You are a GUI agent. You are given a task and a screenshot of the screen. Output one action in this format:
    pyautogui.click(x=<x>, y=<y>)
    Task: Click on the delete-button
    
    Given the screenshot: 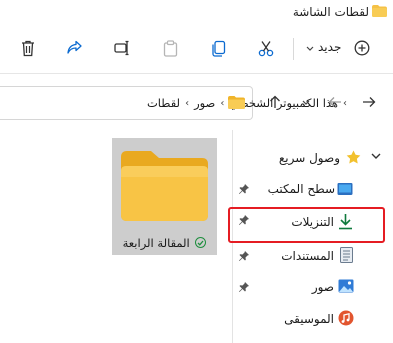 What is the action you would take?
    pyautogui.click(x=28, y=48)
    